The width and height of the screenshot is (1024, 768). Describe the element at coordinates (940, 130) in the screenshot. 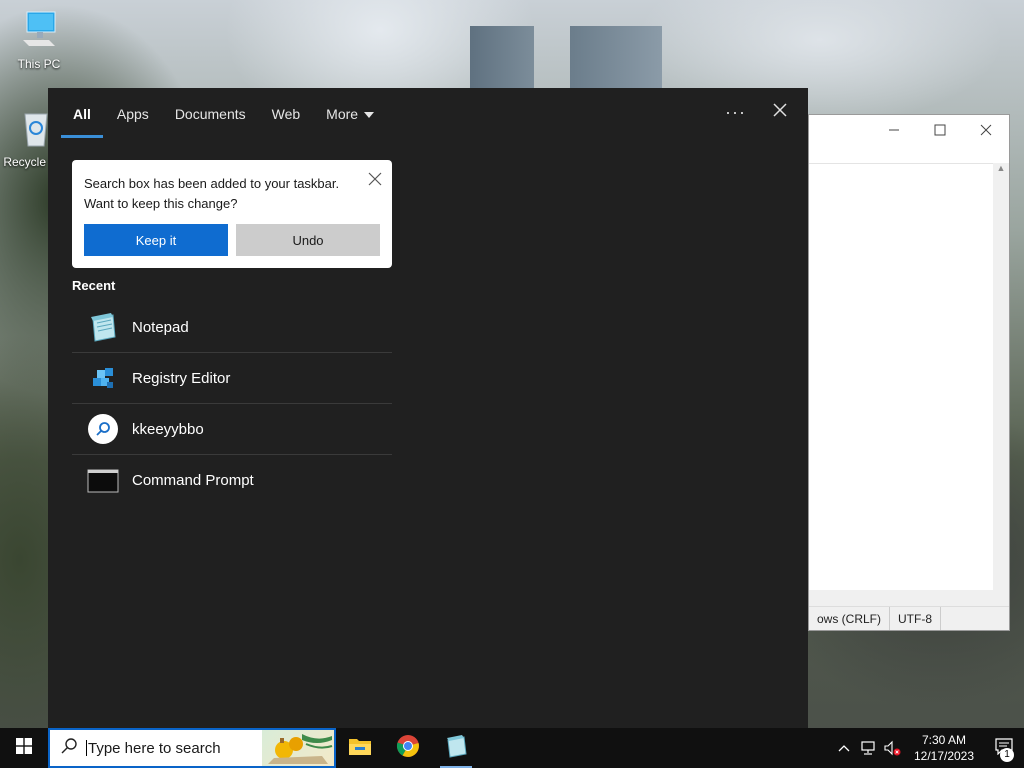

I see `maximize-button` at that location.